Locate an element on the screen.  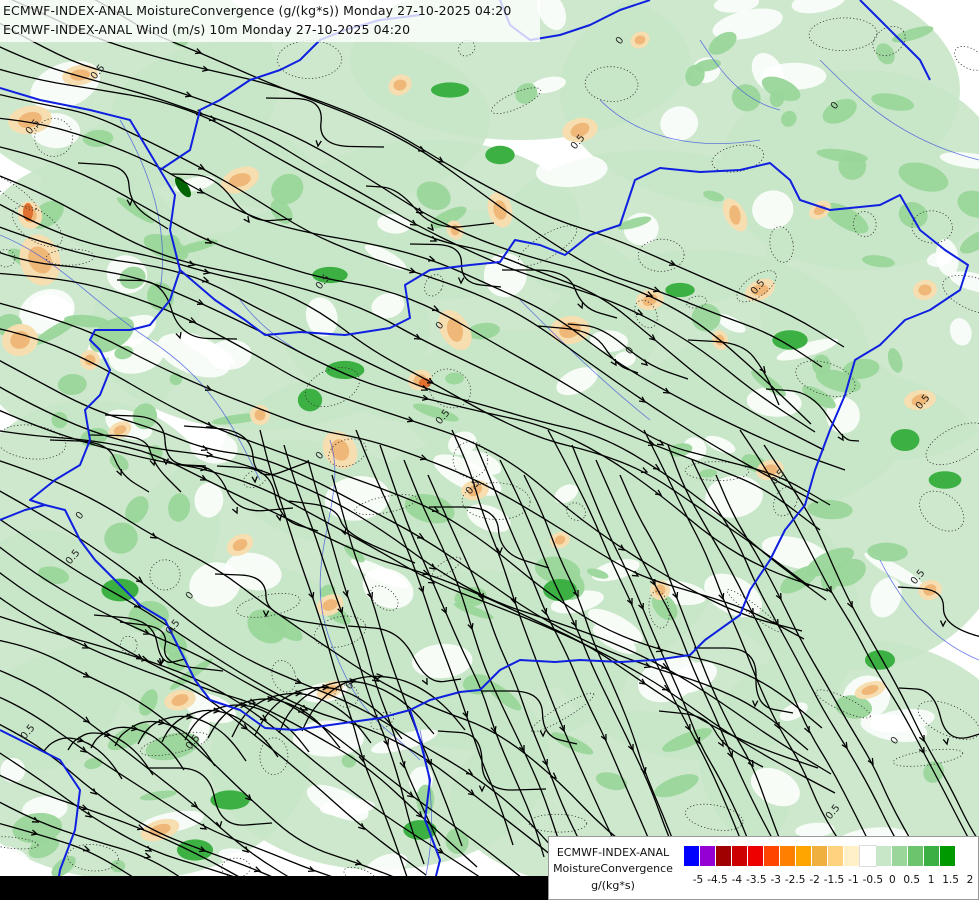
bottom-black-strip is located at coordinates (274, 888).